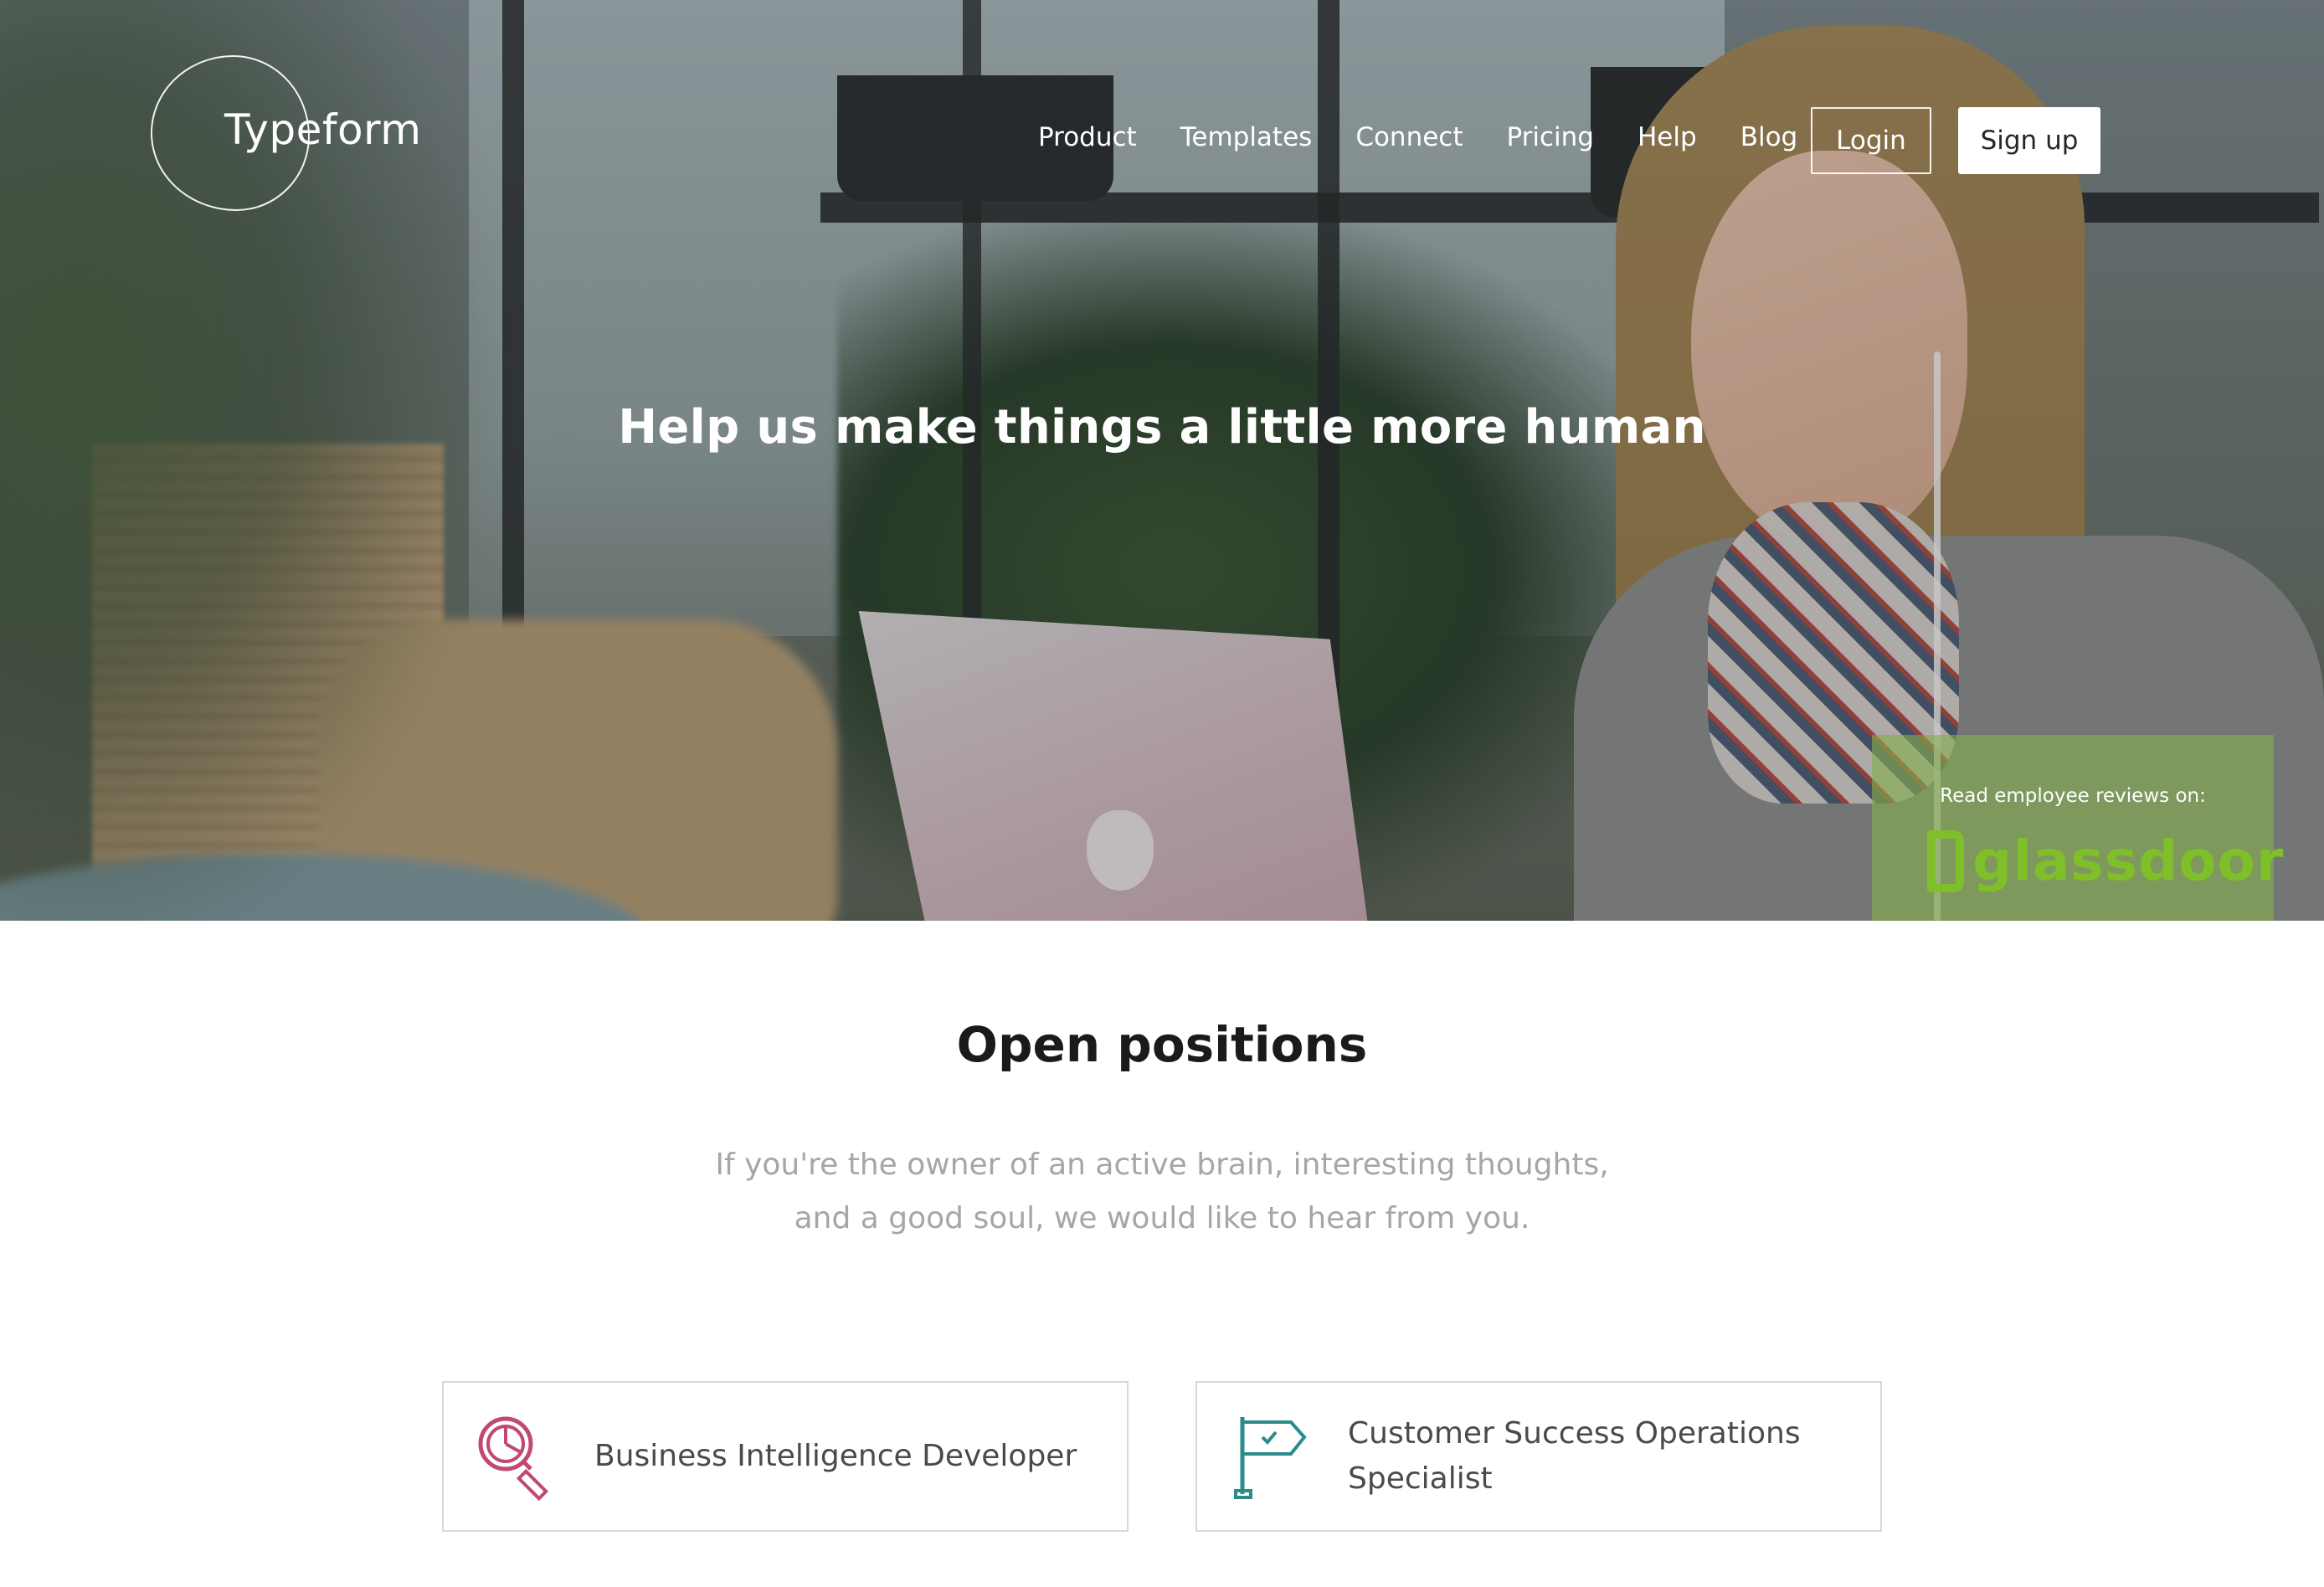 Image resolution: width=2324 pixels, height=1587 pixels. Describe the element at coordinates (1551, 137) in the screenshot. I see `nav-item-pricing: Pricing` at that location.